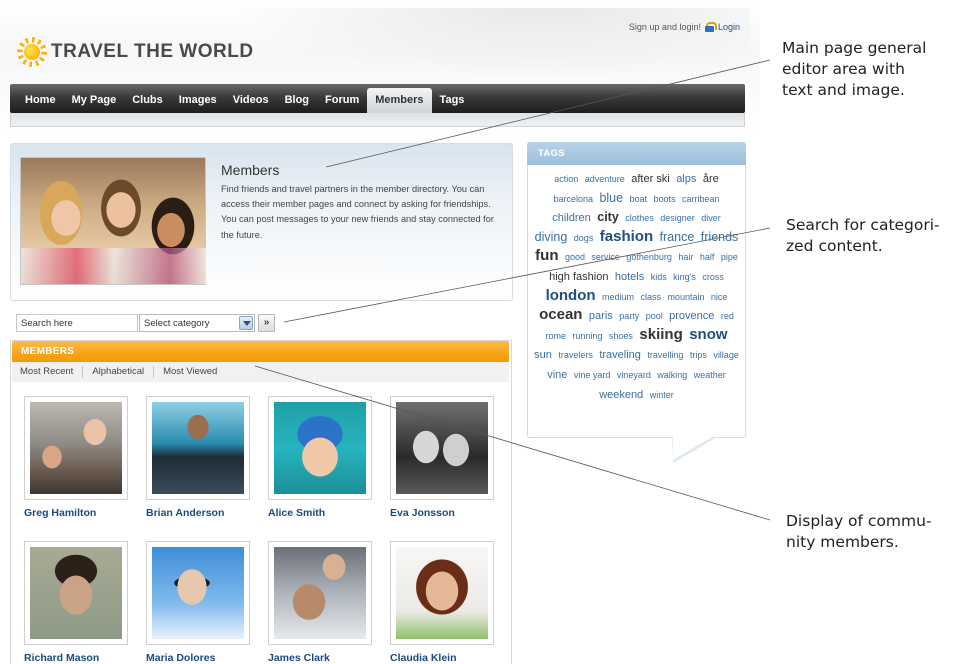  Describe the element at coordinates (135, 52) in the screenshot. I see `site-logo: TRAVEL THE WORLD` at that location.